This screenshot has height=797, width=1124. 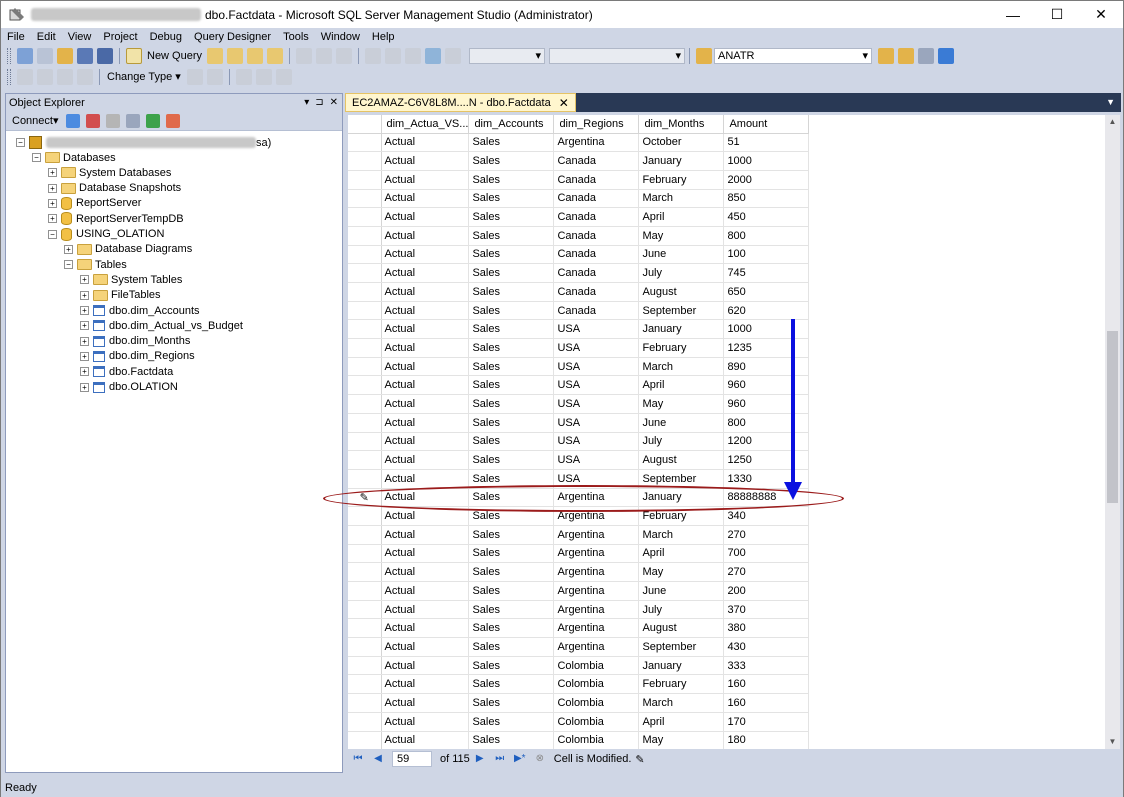 I want to click on grid-cell: 370, so click(x=766, y=610).